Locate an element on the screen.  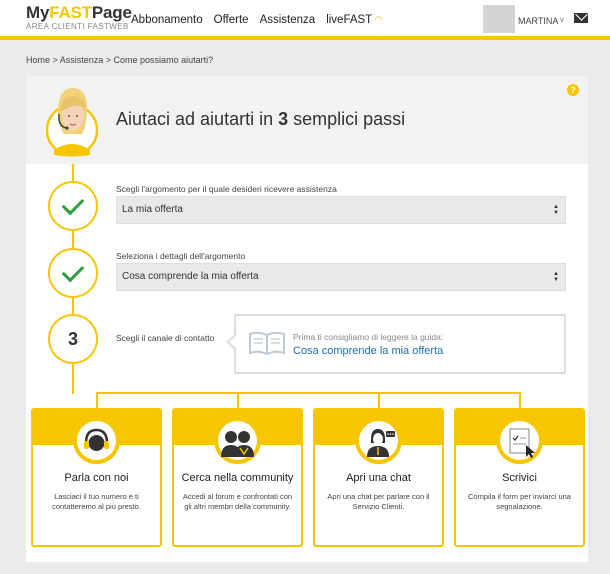
nav-assistenza: Assistenza is located at coordinates (288, 20).